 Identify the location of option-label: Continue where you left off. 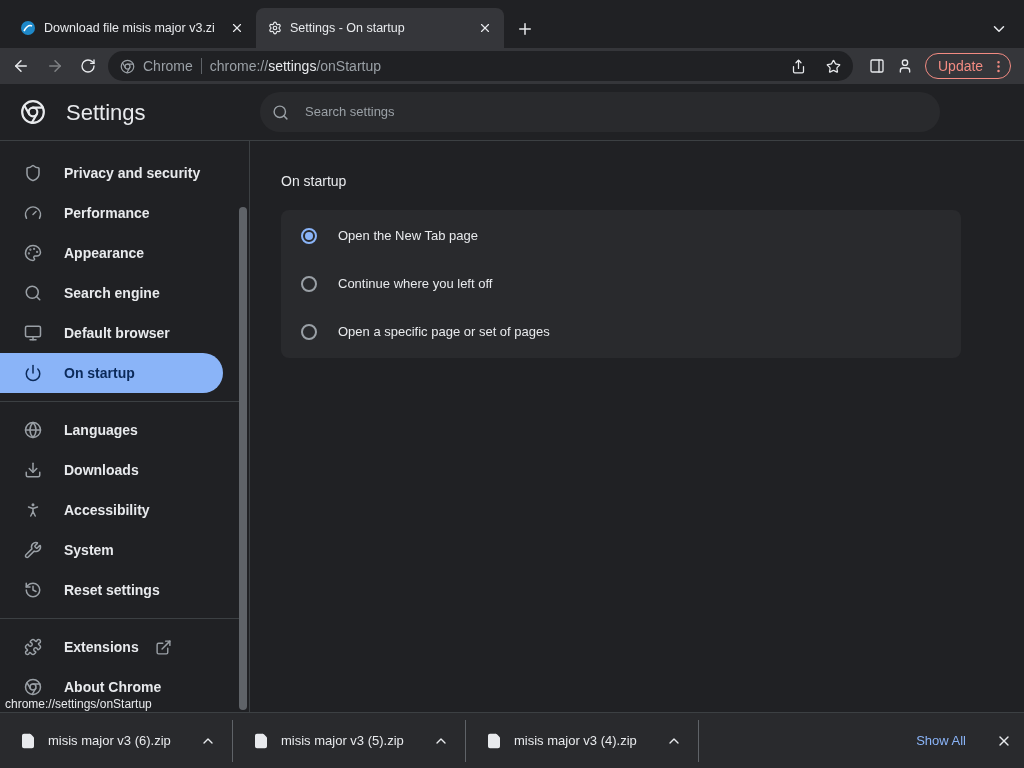
(415, 284).